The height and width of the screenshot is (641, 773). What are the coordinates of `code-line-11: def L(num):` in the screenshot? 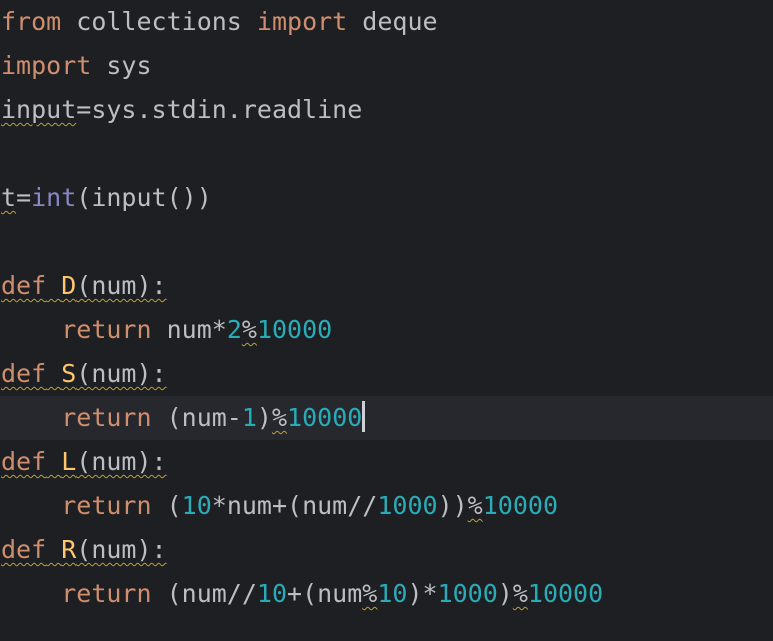 It's located at (386, 462).